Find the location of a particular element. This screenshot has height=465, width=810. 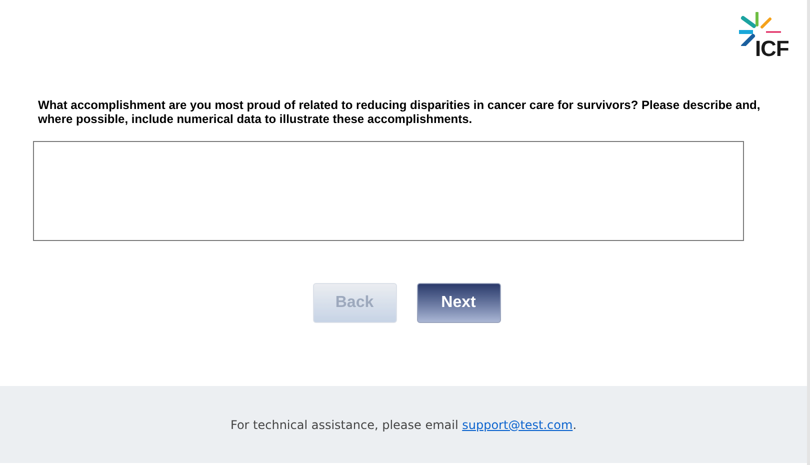

question-text: What accomplishment are you most proud of related to reducing disparities in cancer care for survivors? Please describe and, where possible, include numerical data to illustrate these accomplishments. is located at coordinates (400, 112).